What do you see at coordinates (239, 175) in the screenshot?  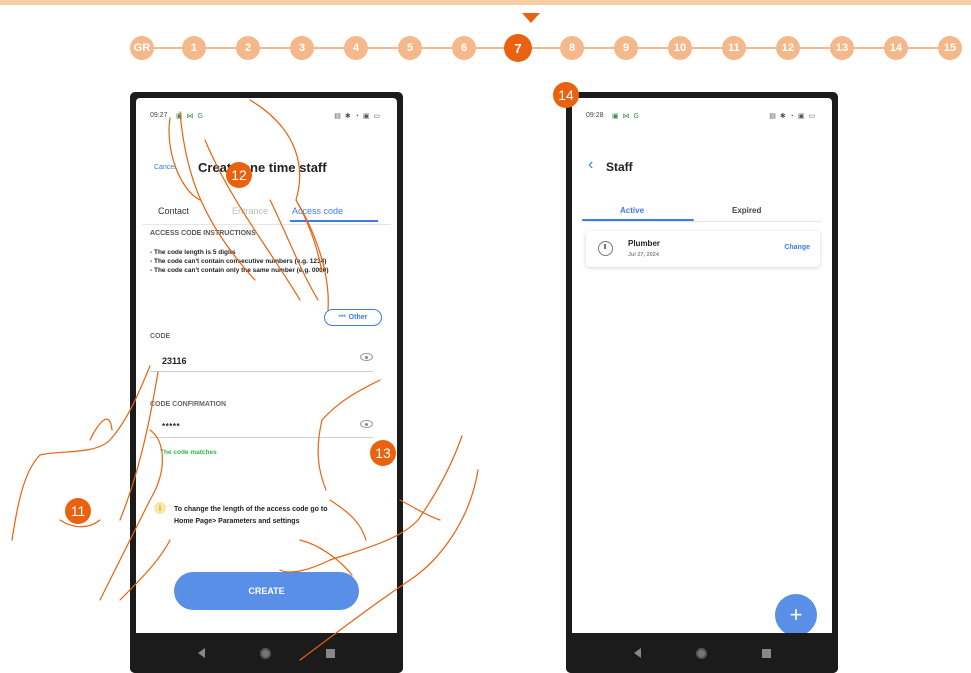 I see `callout-badge-12: 12` at bounding box center [239, 175].